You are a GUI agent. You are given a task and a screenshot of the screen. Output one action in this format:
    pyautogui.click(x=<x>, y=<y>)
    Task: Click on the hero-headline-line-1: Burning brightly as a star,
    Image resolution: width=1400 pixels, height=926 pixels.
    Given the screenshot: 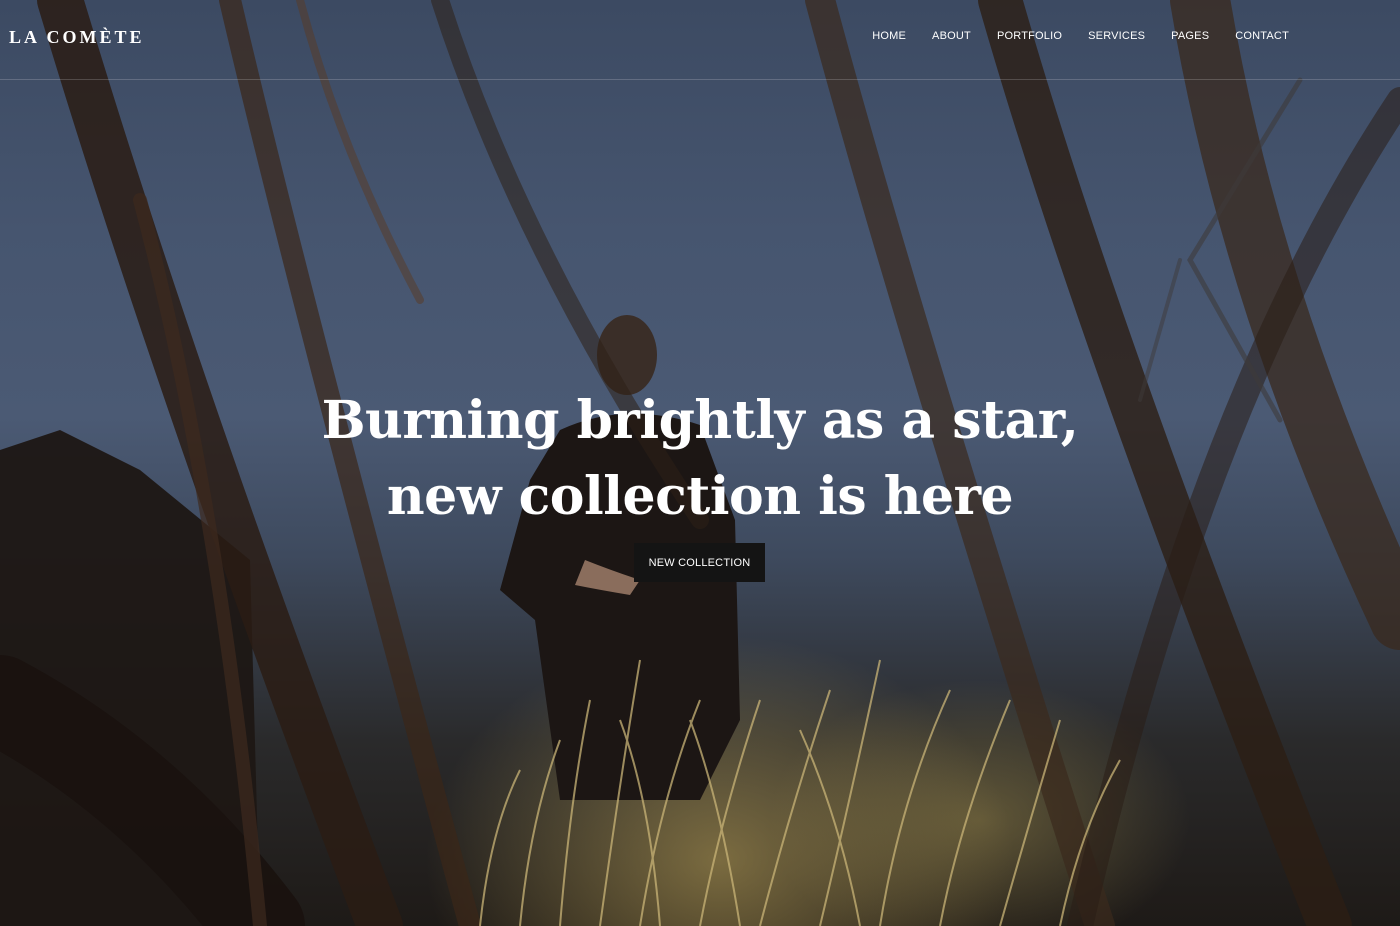 What is the action you would take?
    pyautogui.click(x=700, y=420)
    